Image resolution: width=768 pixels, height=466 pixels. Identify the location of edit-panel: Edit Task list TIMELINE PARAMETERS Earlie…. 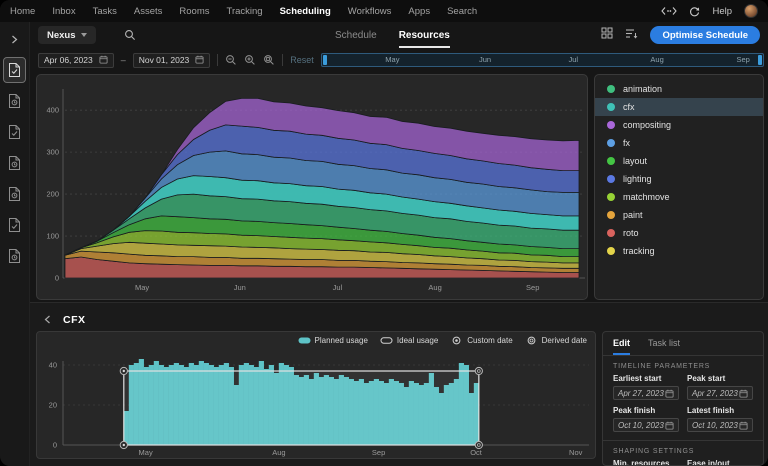
(683, 398).